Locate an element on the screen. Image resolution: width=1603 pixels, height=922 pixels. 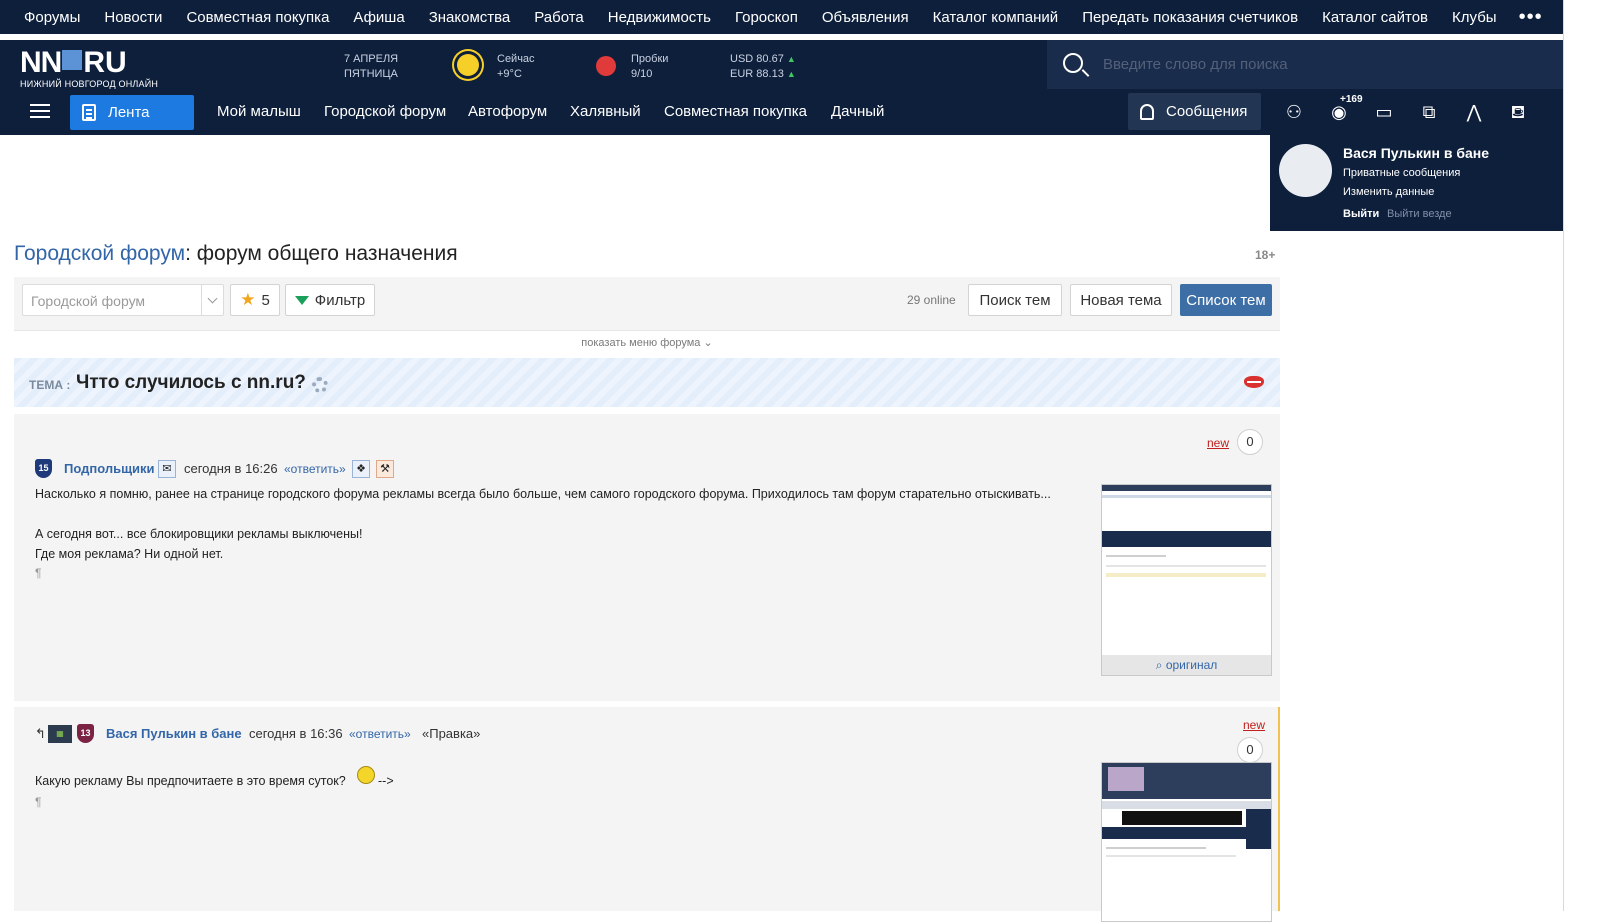
scrollbar is located at coordinates (1583, 455).